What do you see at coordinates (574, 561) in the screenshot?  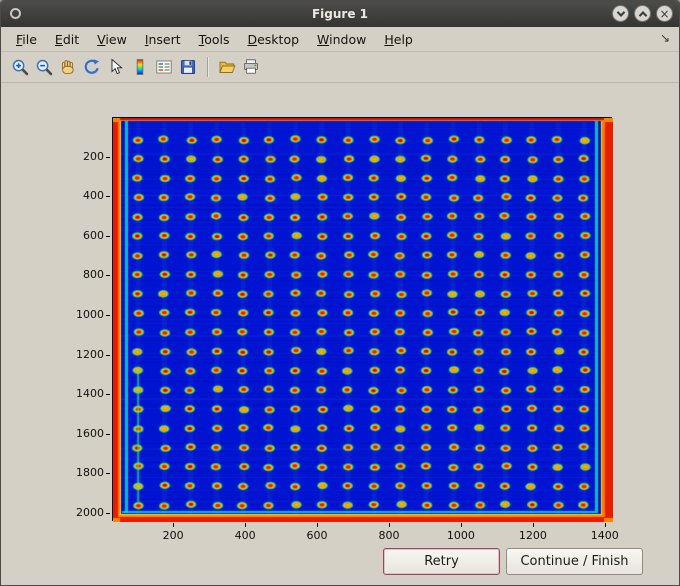 I see `continue-finish-button: Continue / Finish` at bounding box center [574, 561].